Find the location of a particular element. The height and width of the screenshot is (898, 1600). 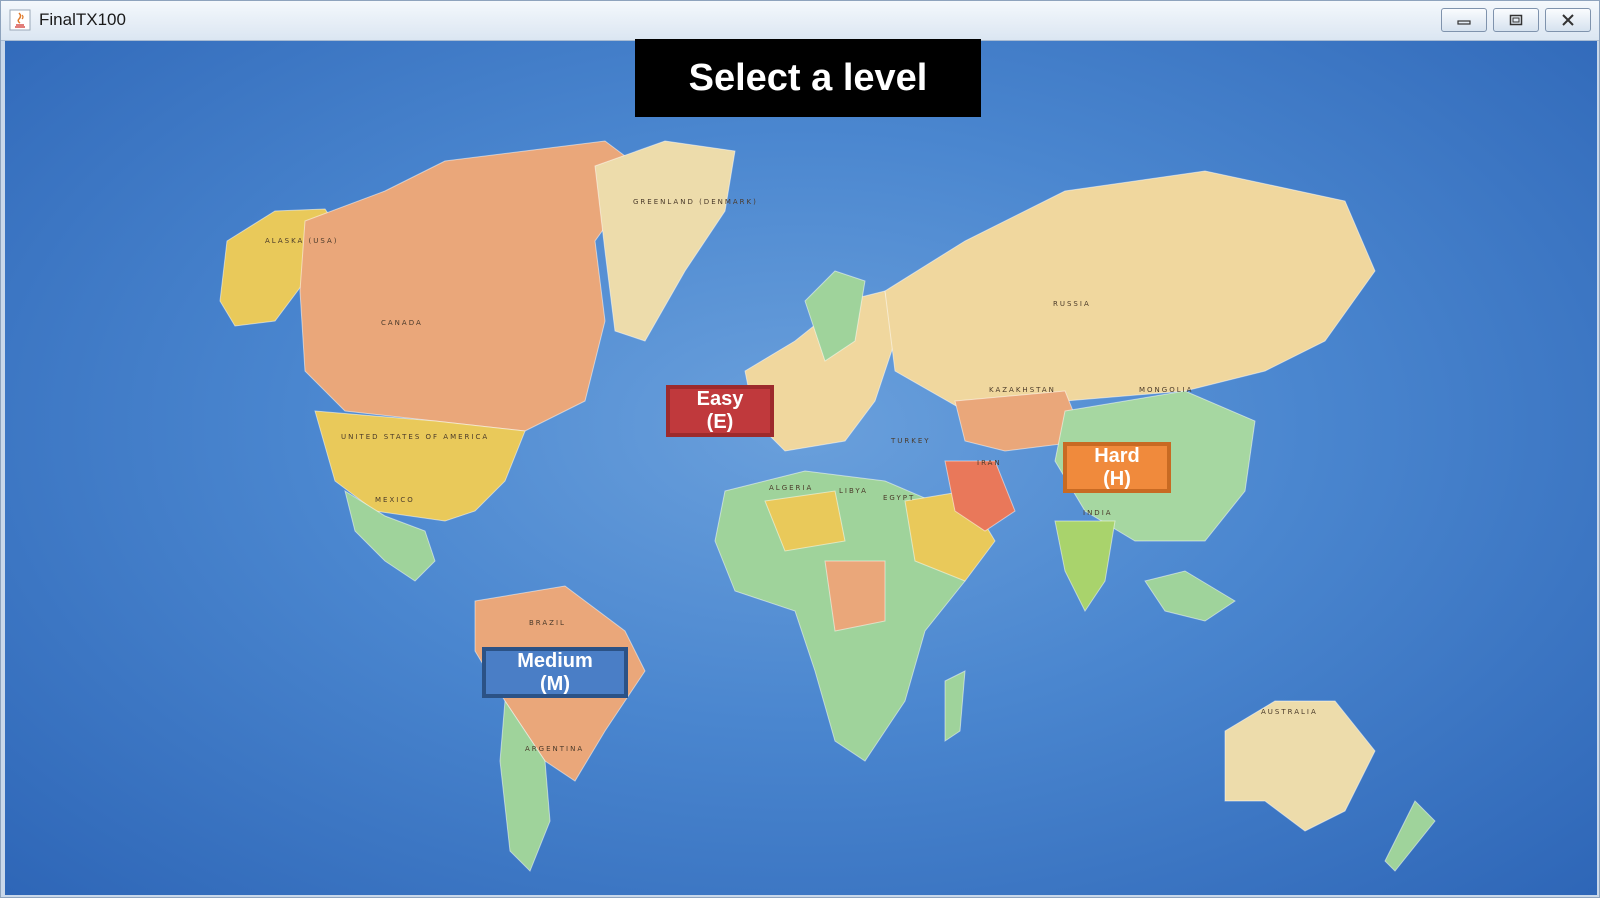

easy-level-label: Easy is located at coordinates (720, 399).